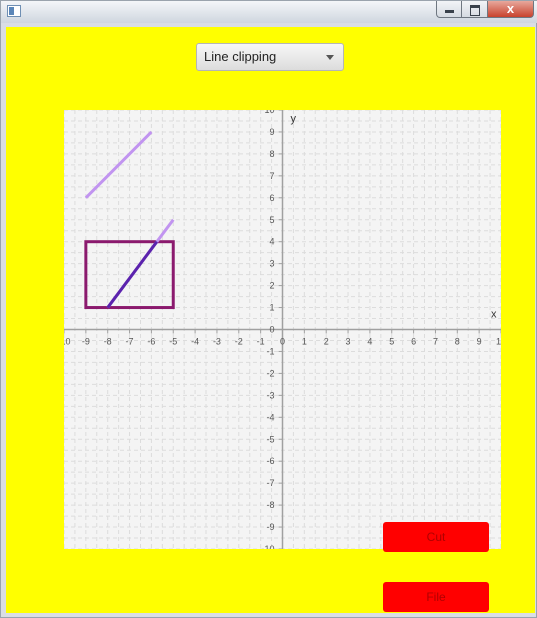 This screenshot has height=618, width=537. I want to click on y-tick-label: -5, so click(270, 439).